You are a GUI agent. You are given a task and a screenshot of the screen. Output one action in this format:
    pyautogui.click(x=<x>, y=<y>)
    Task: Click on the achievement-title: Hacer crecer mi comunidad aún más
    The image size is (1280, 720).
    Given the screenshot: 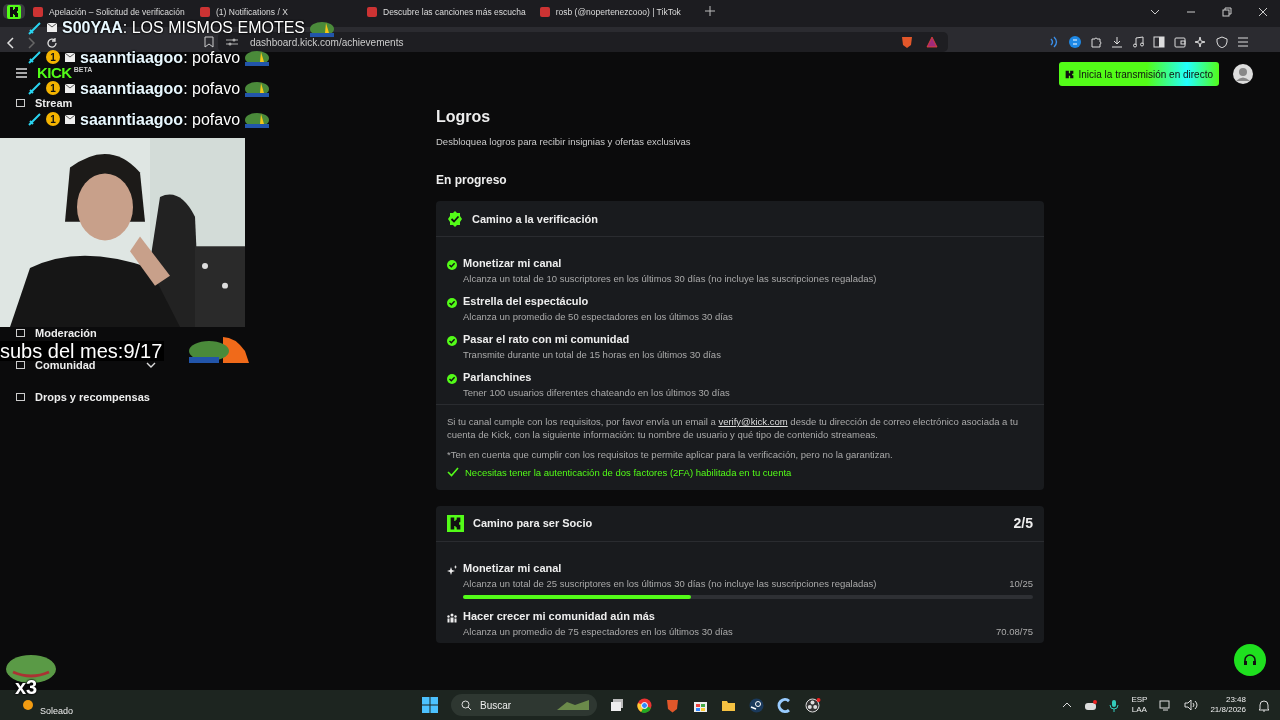 What is the action you would take?
    pyautogui.click(x=559, y=615)
    